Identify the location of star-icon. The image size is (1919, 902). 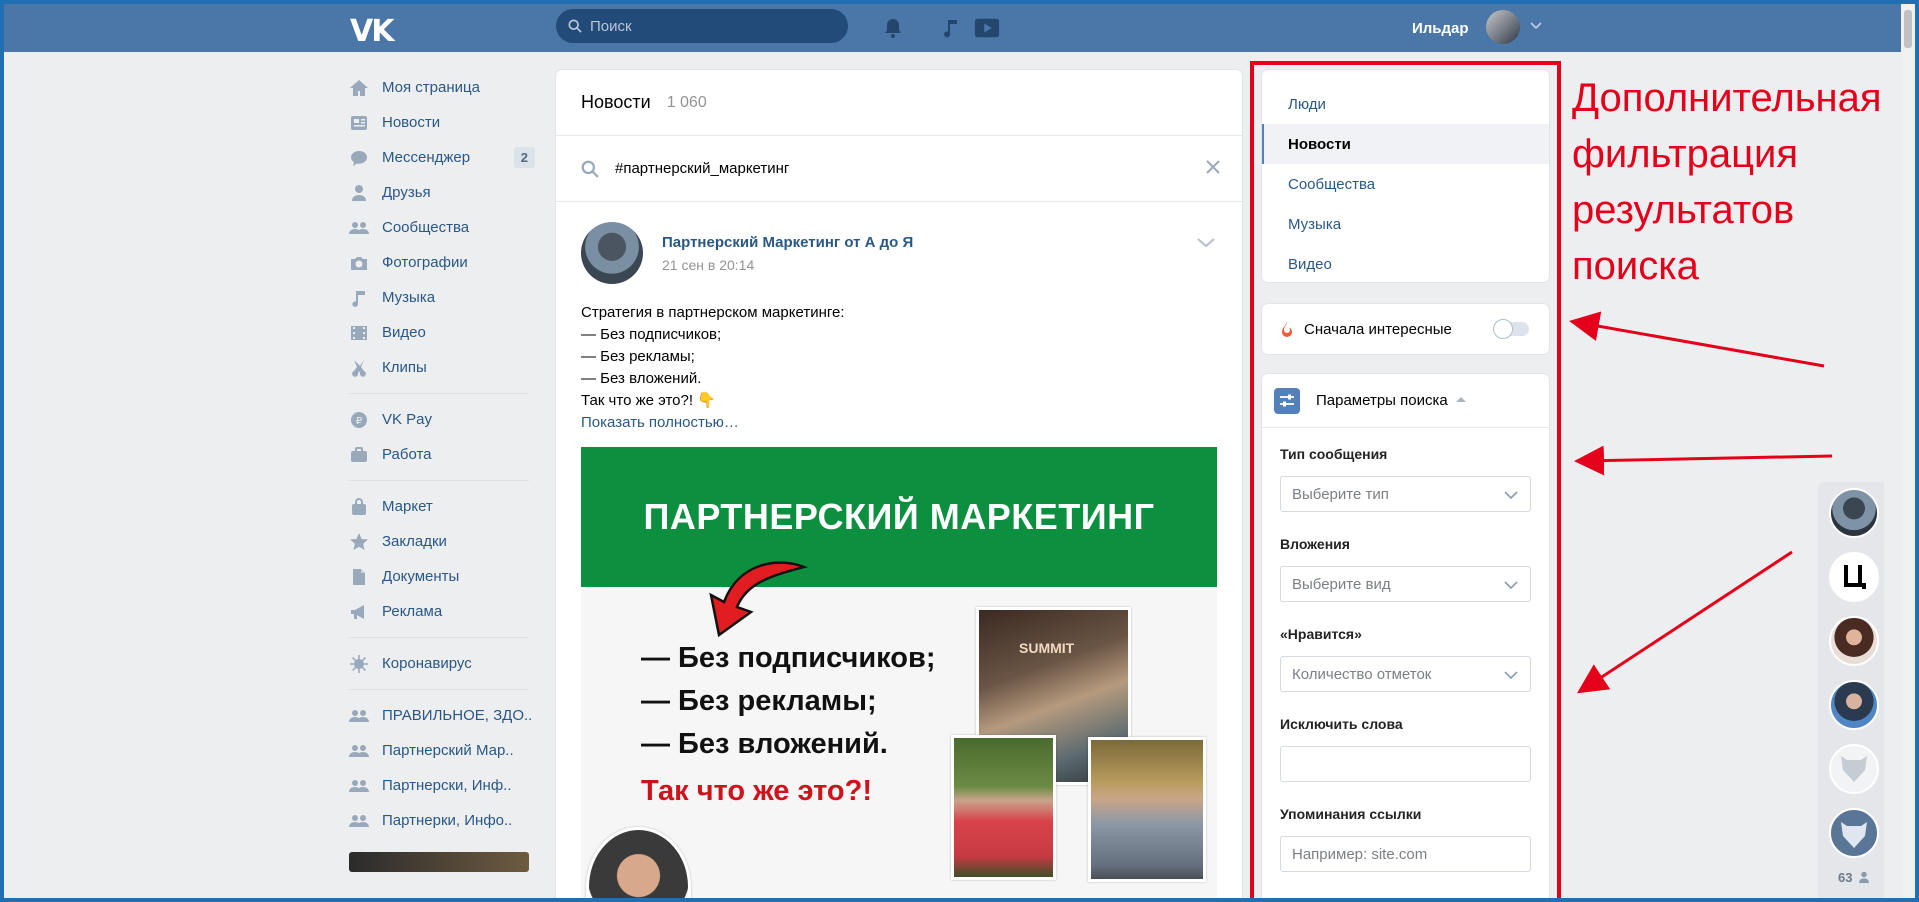
(359, 541).